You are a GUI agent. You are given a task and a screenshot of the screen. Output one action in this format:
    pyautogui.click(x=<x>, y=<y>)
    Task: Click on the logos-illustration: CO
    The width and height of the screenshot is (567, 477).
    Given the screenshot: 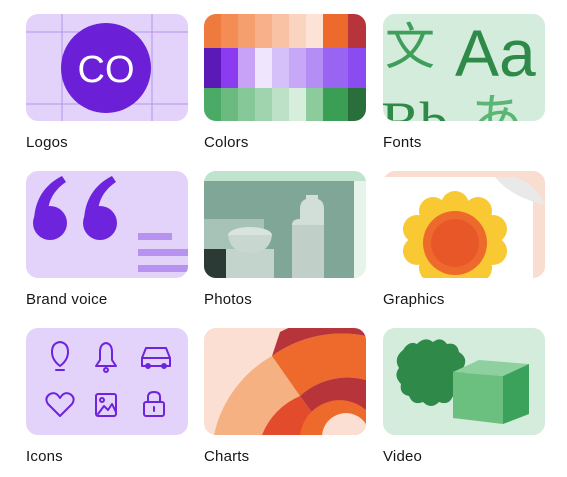 What is the action you would take?
    pyautogui.click(x=107, y=67)
    